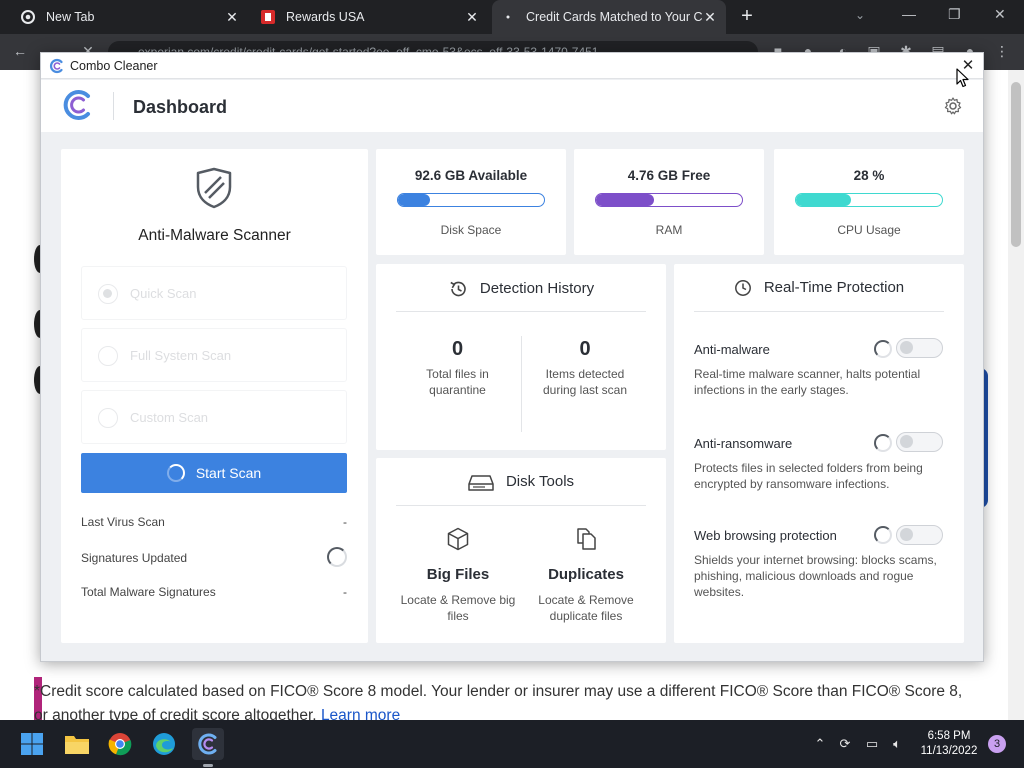 This screenshot has width=1024, height=768. I want to click on last-virus-scan-row: Last Virus Scan -, so click(214, 522).